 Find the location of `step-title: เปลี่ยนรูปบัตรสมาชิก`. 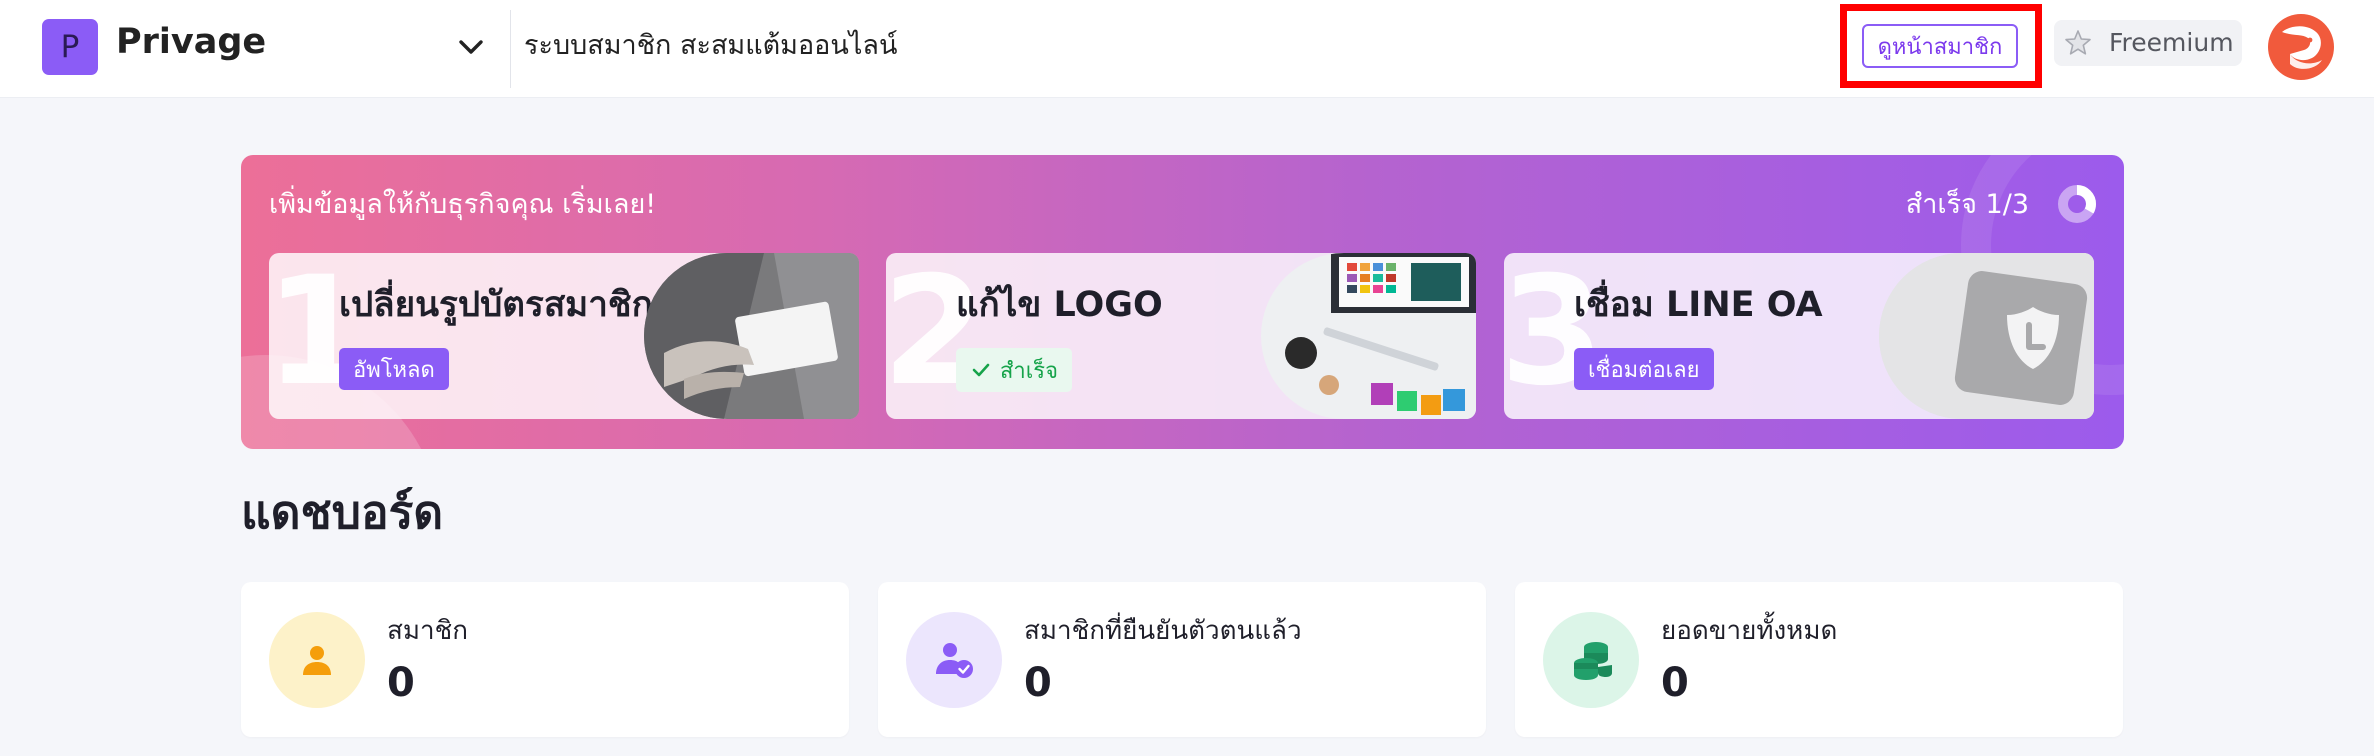

step-title: เปลี่ยนรูปบัตรสมาชิก is located at coordinates (496, 305).